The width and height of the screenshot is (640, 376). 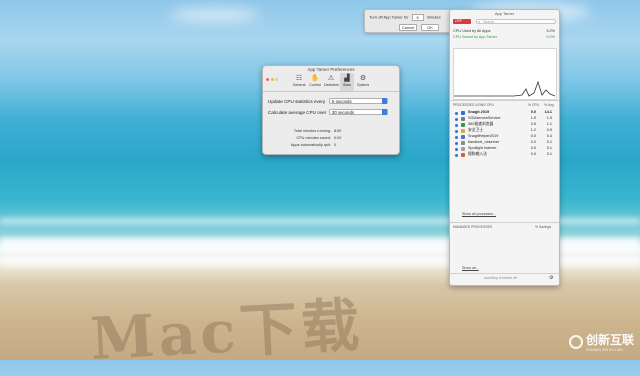 What do you see at coordinates (543, 227) in the screenshot?
I see `col-savings-header: % Savings` at bounding box center [543, 227].